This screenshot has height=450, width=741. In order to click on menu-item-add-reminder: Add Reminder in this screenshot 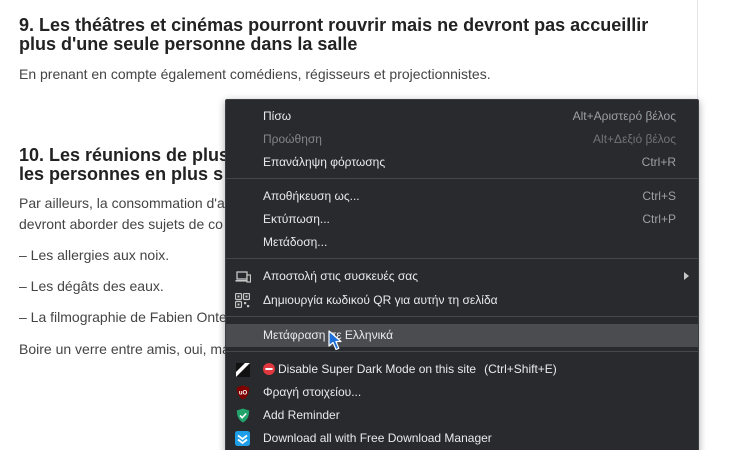, I will do `click(462, 415)`.